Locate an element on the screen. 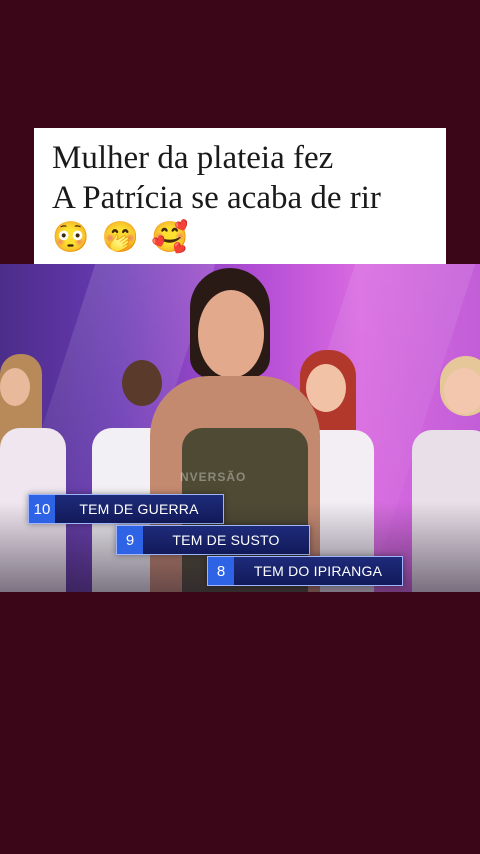  flushed-face-emoji: 😳 is located at coordinates (71, 237).